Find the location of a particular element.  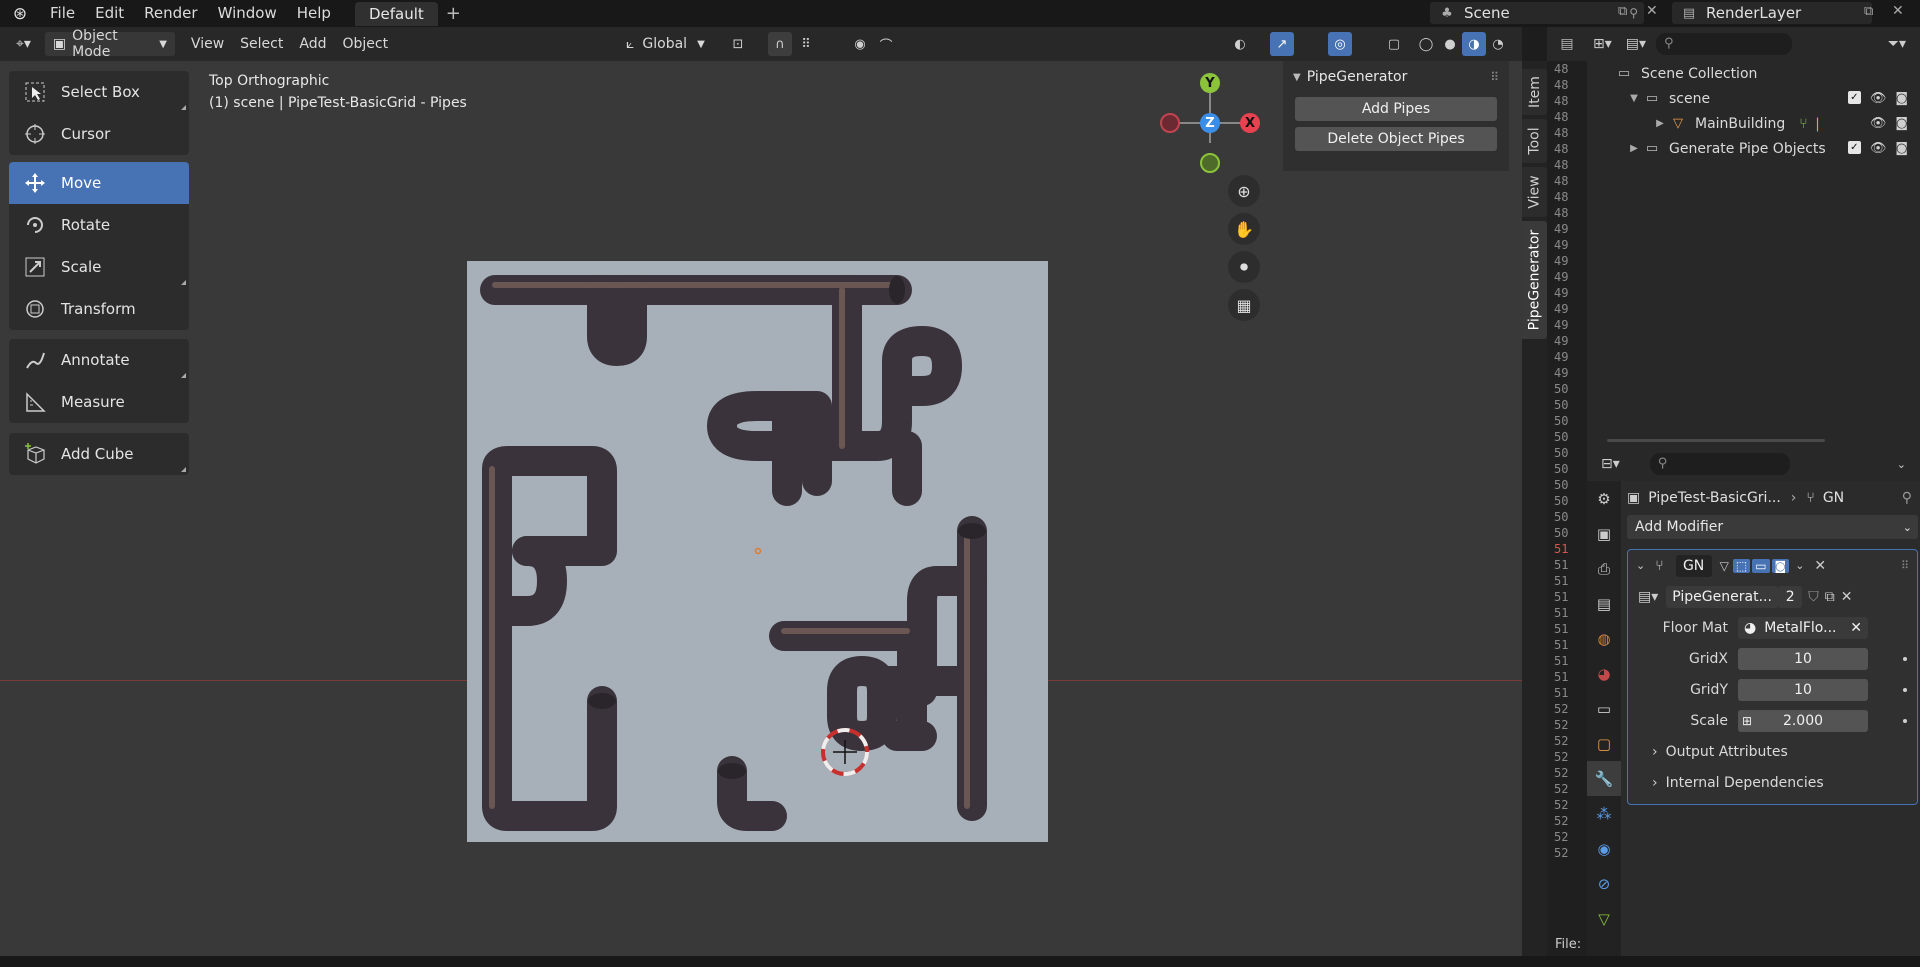

new-view-layer-icon: ⧉ is located at coordinates (1868, 11).